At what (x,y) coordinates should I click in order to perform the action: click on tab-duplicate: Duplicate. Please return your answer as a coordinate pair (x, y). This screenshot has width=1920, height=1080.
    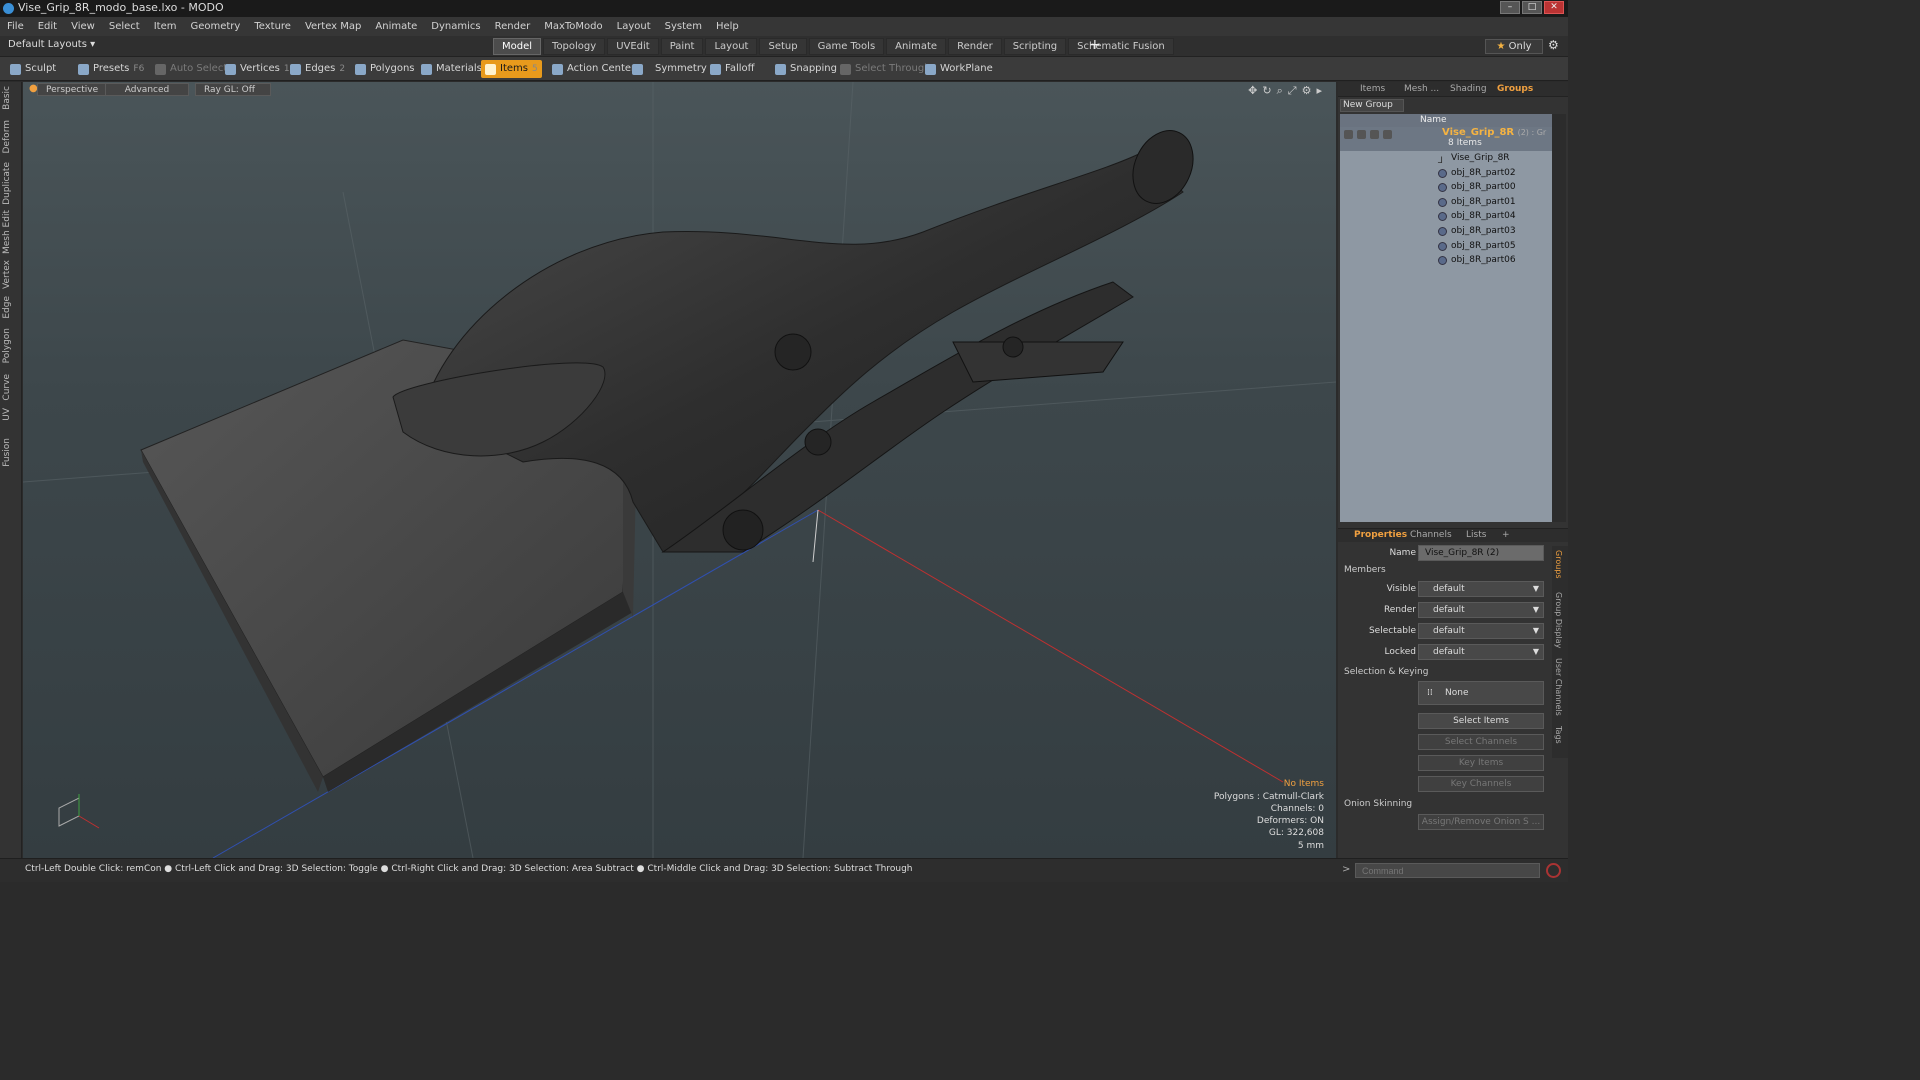
    Looking at the image, I should click on (7, 183).